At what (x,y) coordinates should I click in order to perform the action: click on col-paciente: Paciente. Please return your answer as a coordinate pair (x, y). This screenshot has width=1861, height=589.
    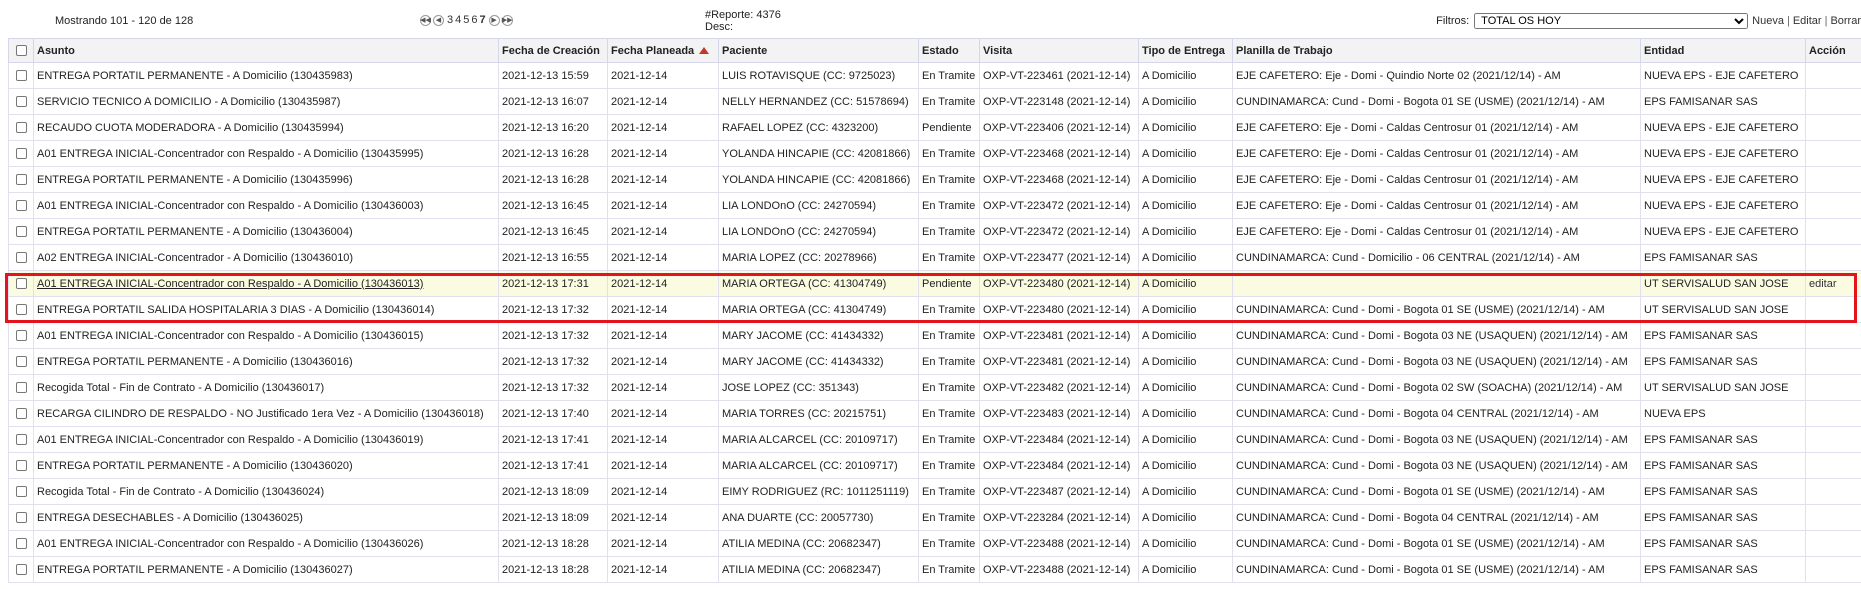
    Looking at the image, I should click on (818, 50).